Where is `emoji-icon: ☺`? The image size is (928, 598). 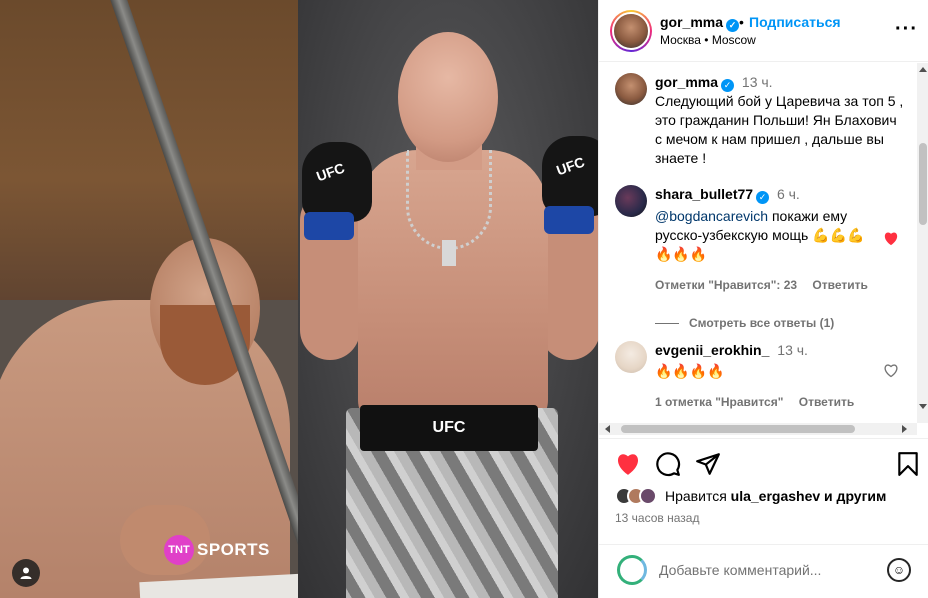 emoji-icon: ☺ is located at coordinates (899, 570).